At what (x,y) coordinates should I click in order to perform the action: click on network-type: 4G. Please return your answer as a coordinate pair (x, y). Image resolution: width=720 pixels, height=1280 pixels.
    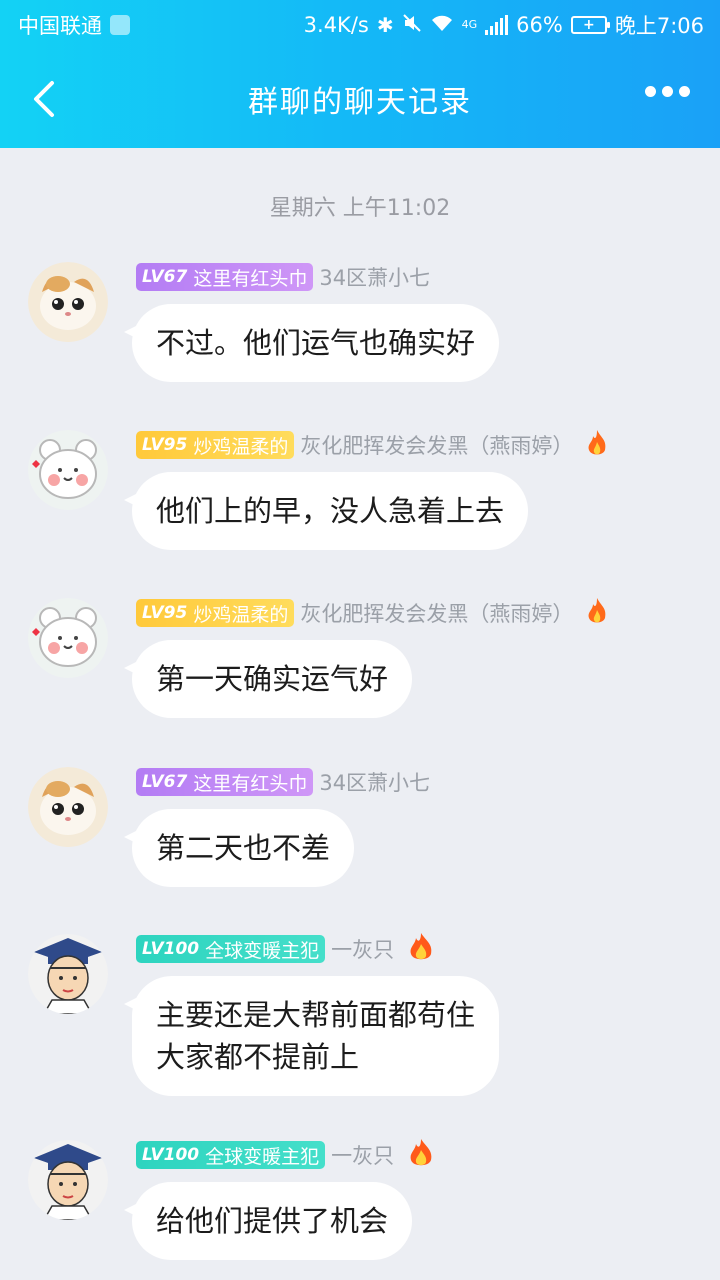
    Looking at the image, I should click on (469, 24).